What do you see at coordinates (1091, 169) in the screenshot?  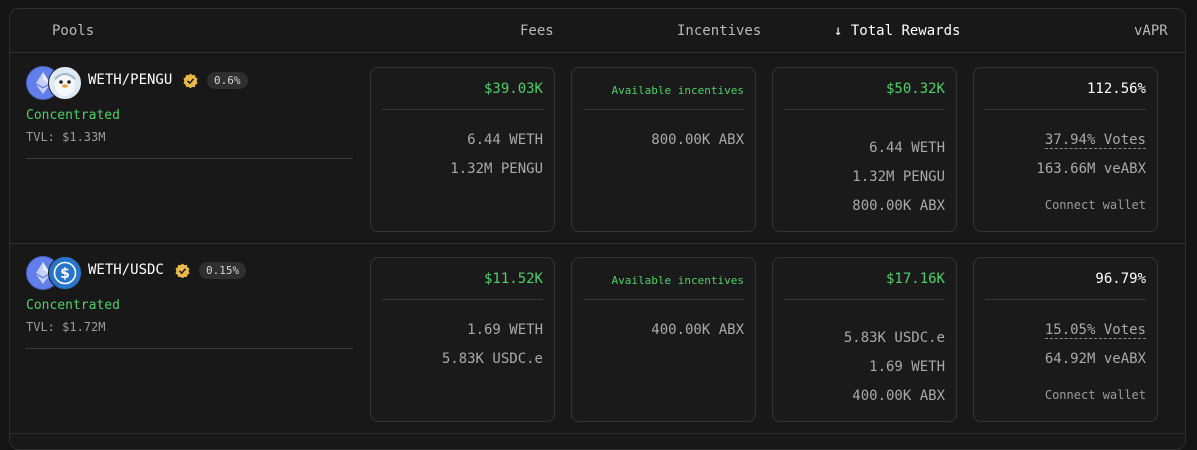 I see `veabx-amount: 163.66M veABX` at bounding box center [1091, 169].